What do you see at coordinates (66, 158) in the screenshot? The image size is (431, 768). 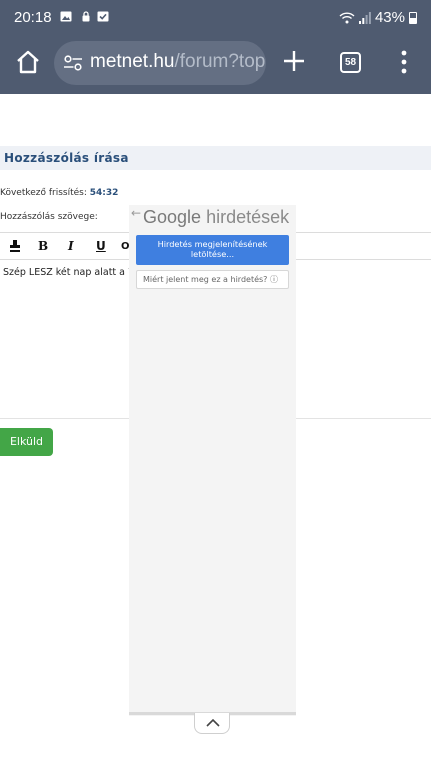 I see `section-title: Hozzászólás írása` at bounding box center [66, 158].